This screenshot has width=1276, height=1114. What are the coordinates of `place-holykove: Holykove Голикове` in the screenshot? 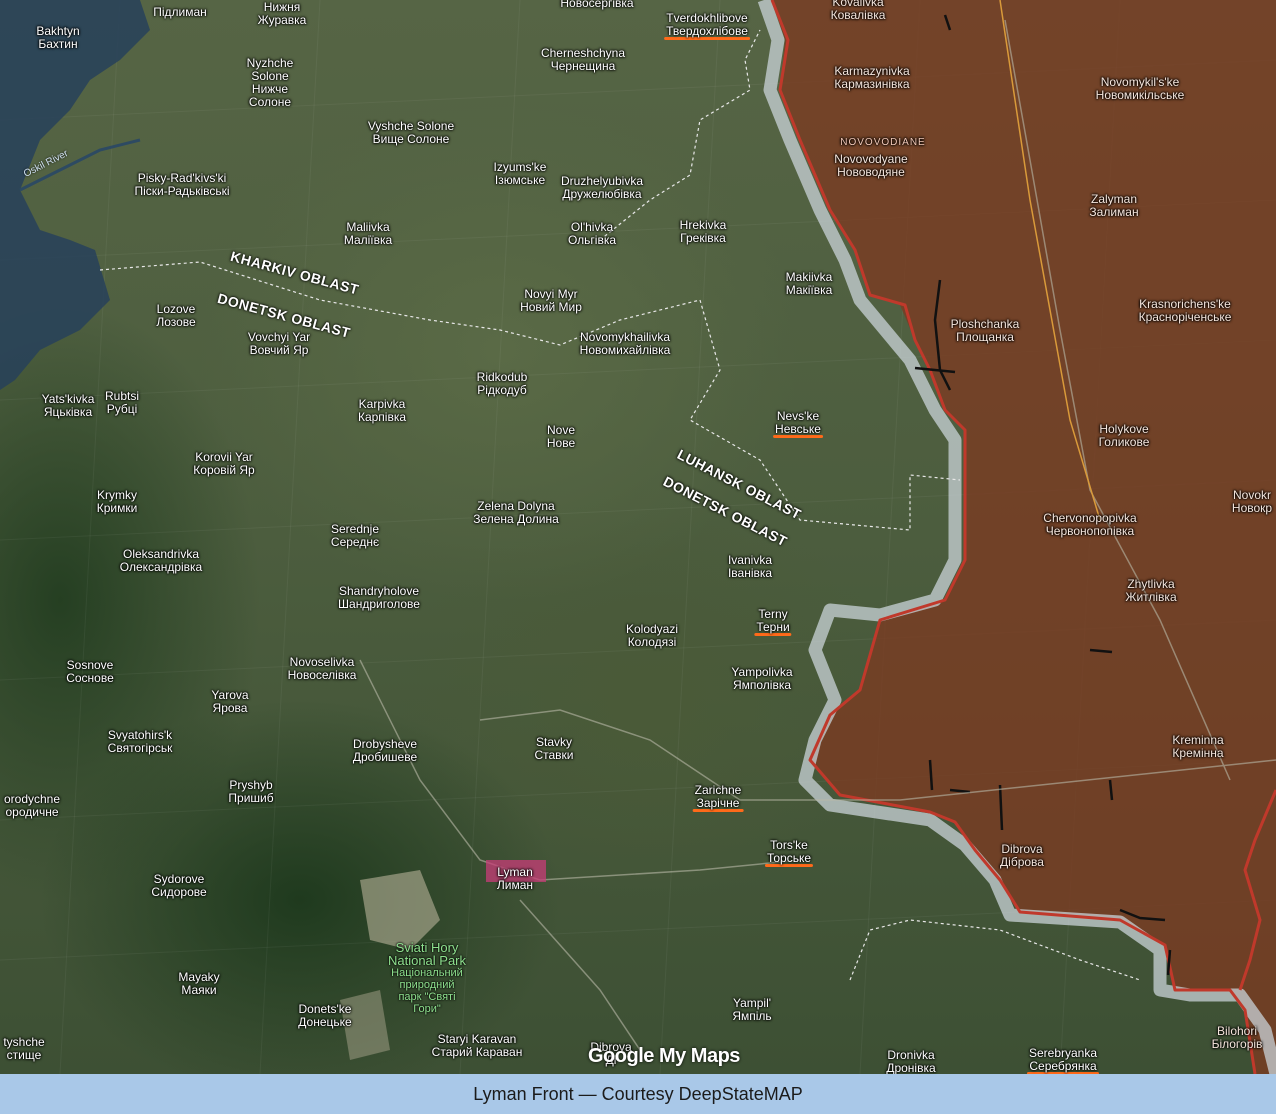 It's located at (1124, 436).